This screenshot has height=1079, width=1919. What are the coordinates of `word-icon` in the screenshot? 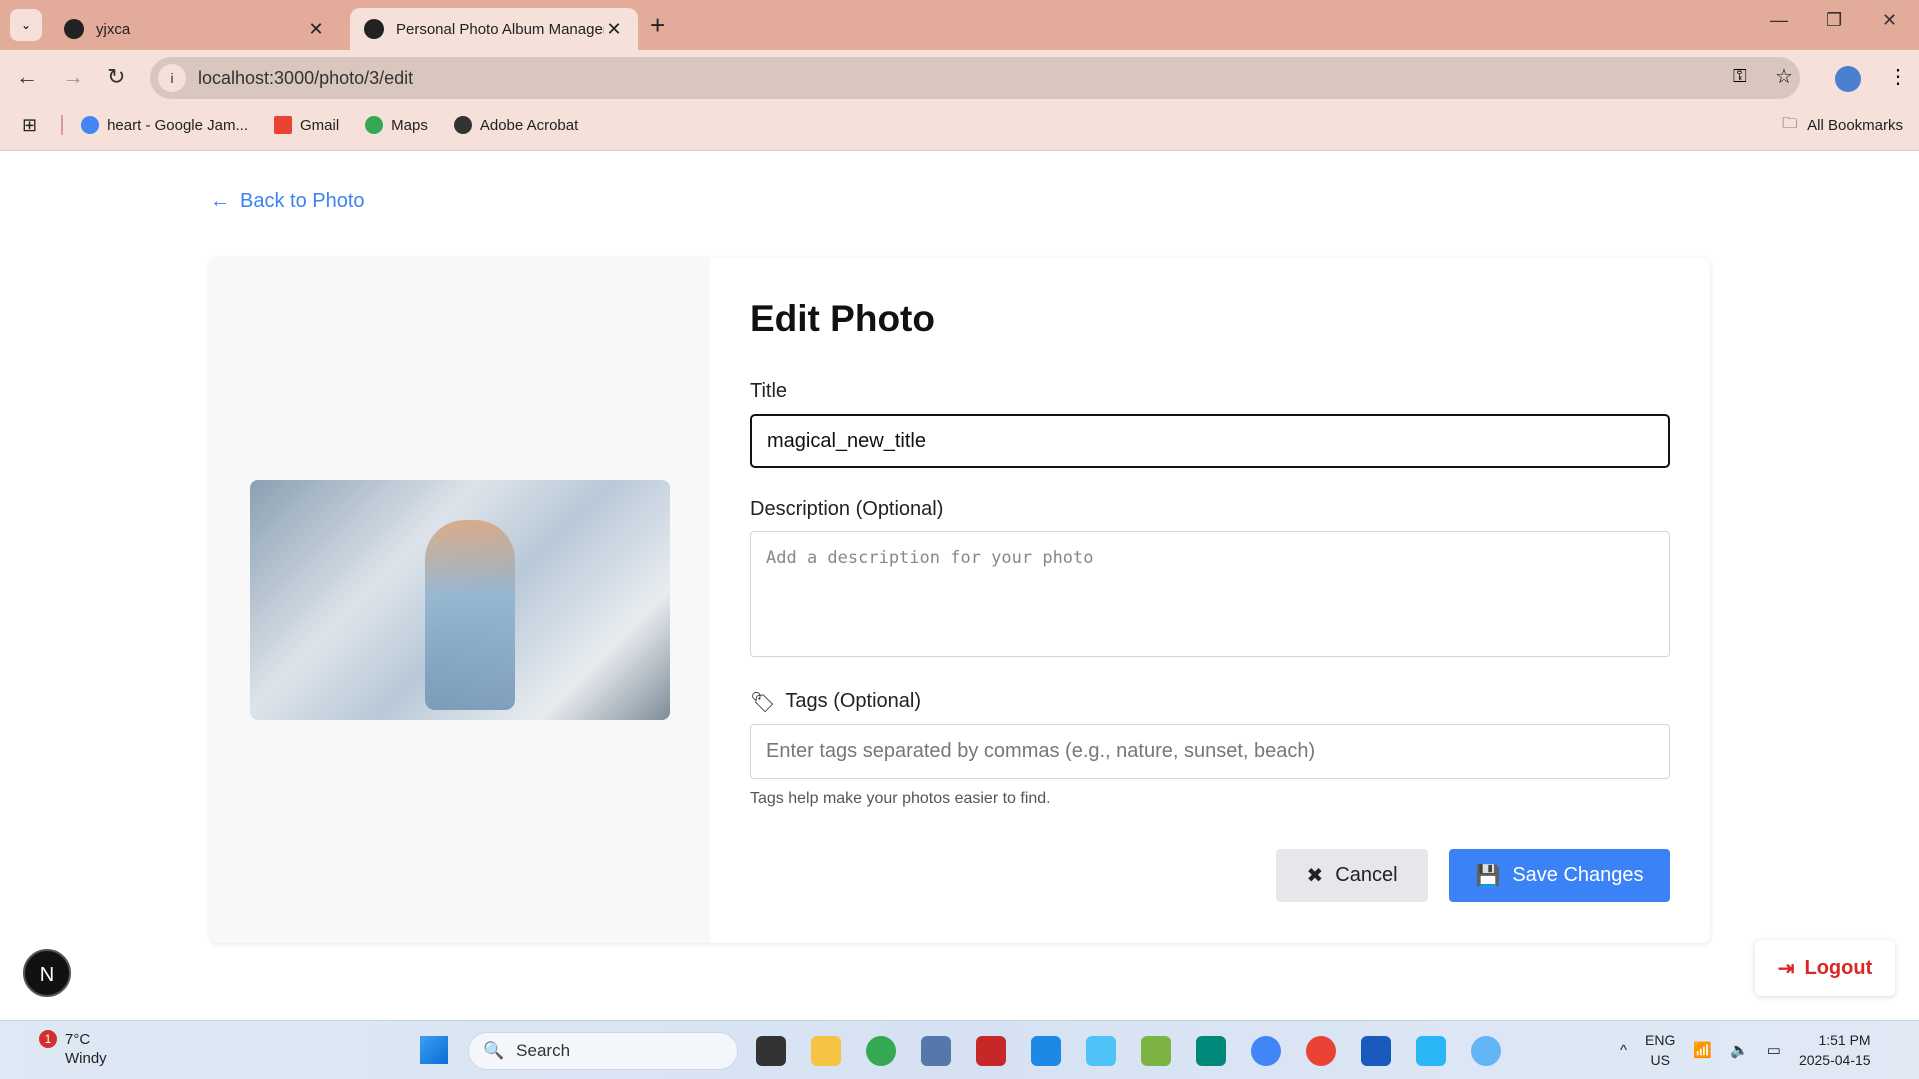 It's located at (1376, 1051).